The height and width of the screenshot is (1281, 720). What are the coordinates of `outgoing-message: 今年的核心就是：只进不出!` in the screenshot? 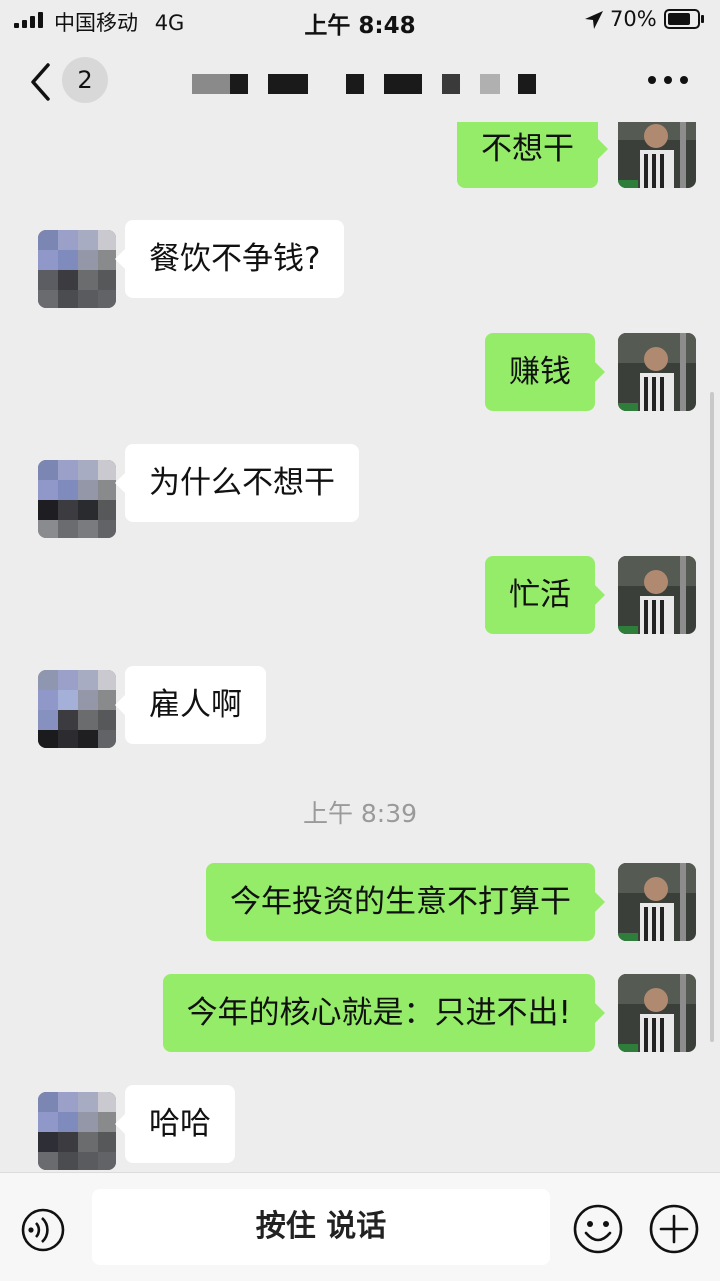 It's located at (384, 1013).